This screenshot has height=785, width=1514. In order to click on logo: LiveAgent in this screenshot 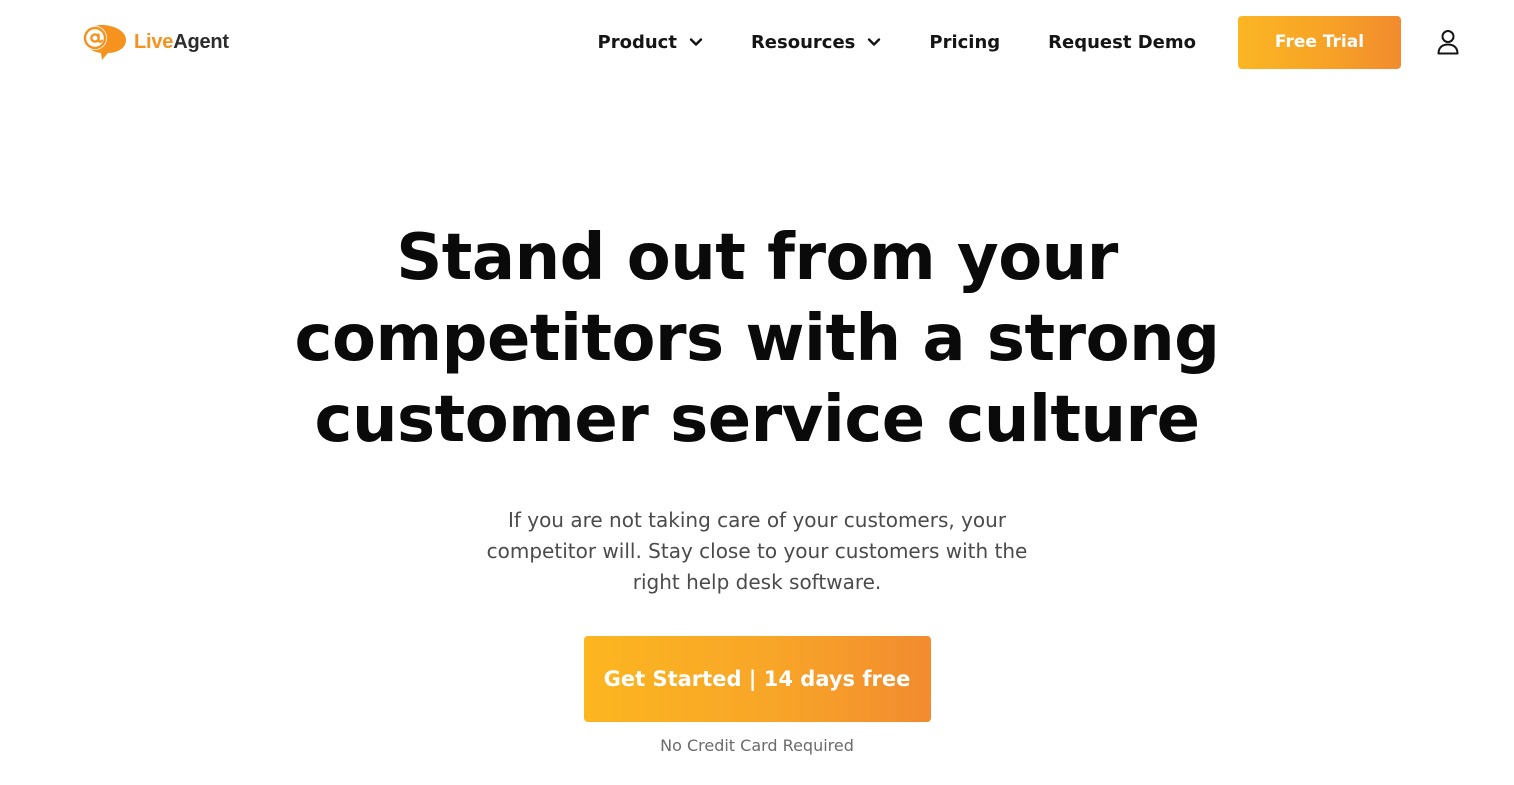, I will do `click(155, 42)`.